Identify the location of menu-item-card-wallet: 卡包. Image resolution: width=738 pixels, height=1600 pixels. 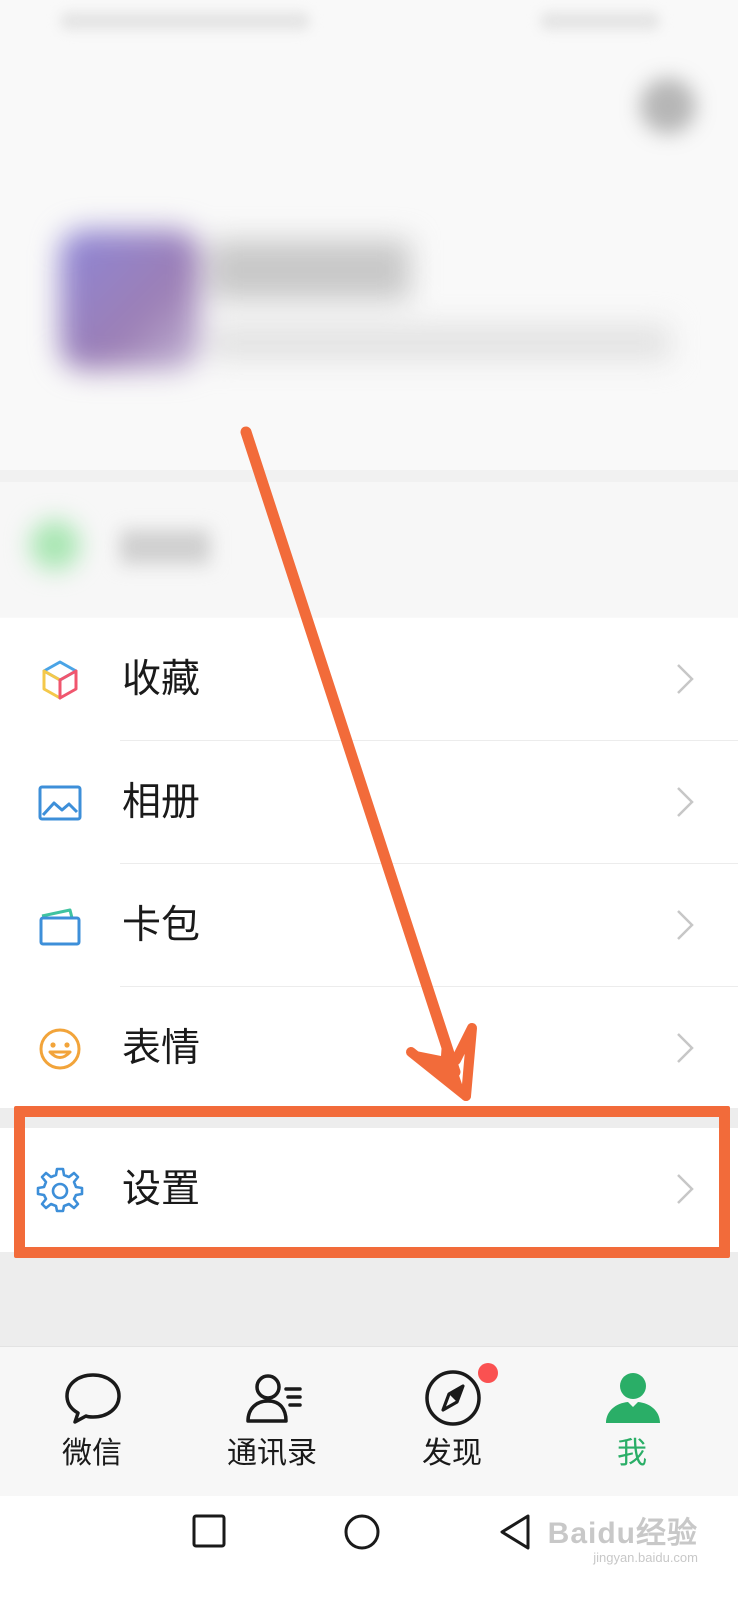
(369, 925).